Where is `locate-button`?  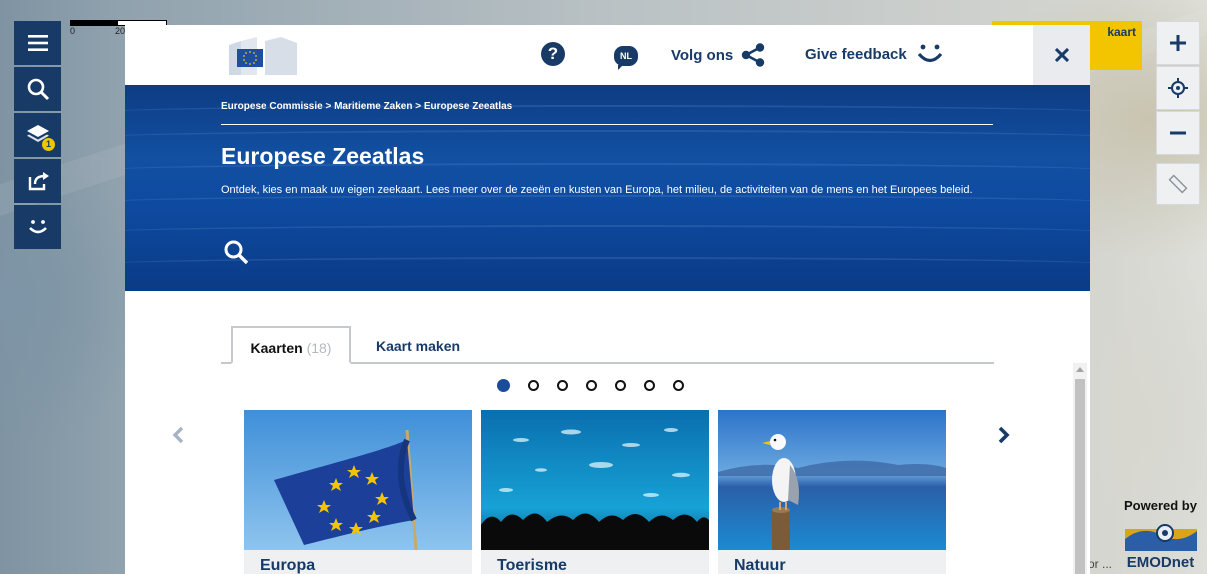 locate-button is located at coordinates (1178, 88).